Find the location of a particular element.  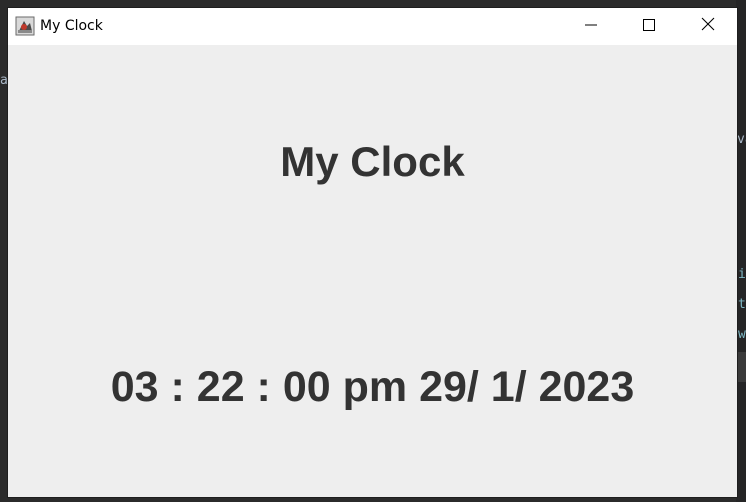

background-text-fragment: w is located at coordinates (742, 334).